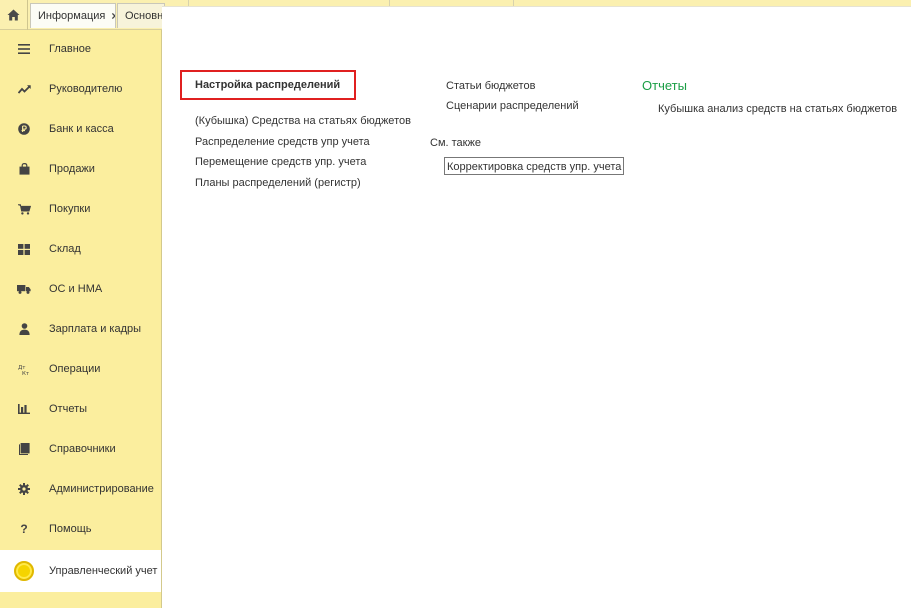 The width and height of the screenshot is (911, 609). Describe the element at coordinates (113, 16) in the screenshot. I see `close-icon: ×` at that location.